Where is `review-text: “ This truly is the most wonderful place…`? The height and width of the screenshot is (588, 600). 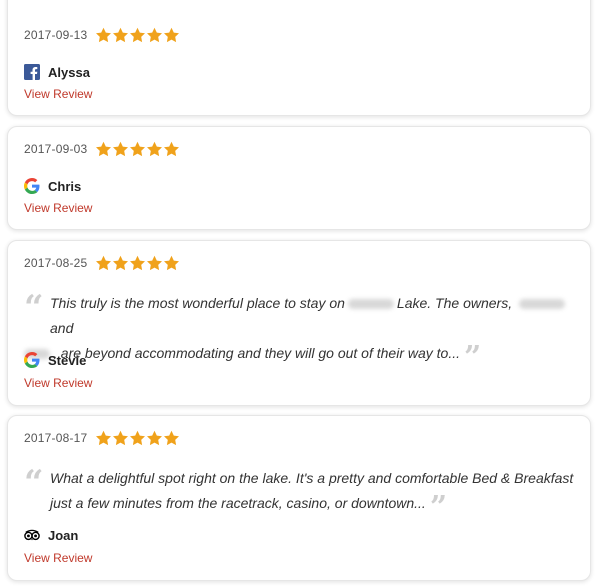 review-text: “ This truly is the most wonderful place… is located at coordinates (300, 331).